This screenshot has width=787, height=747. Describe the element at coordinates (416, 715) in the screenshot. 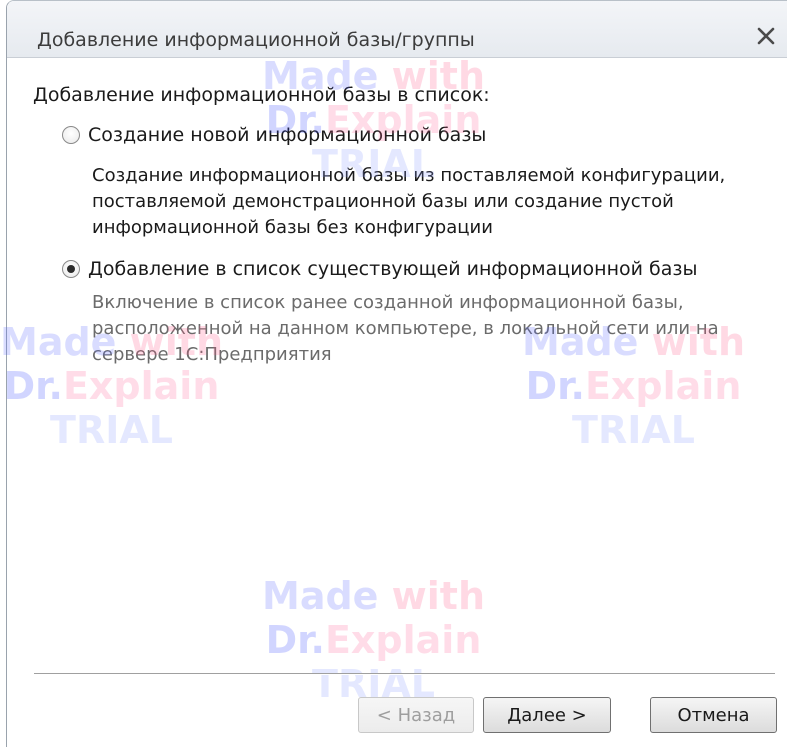

I see `back-button: < Назад` at that location.